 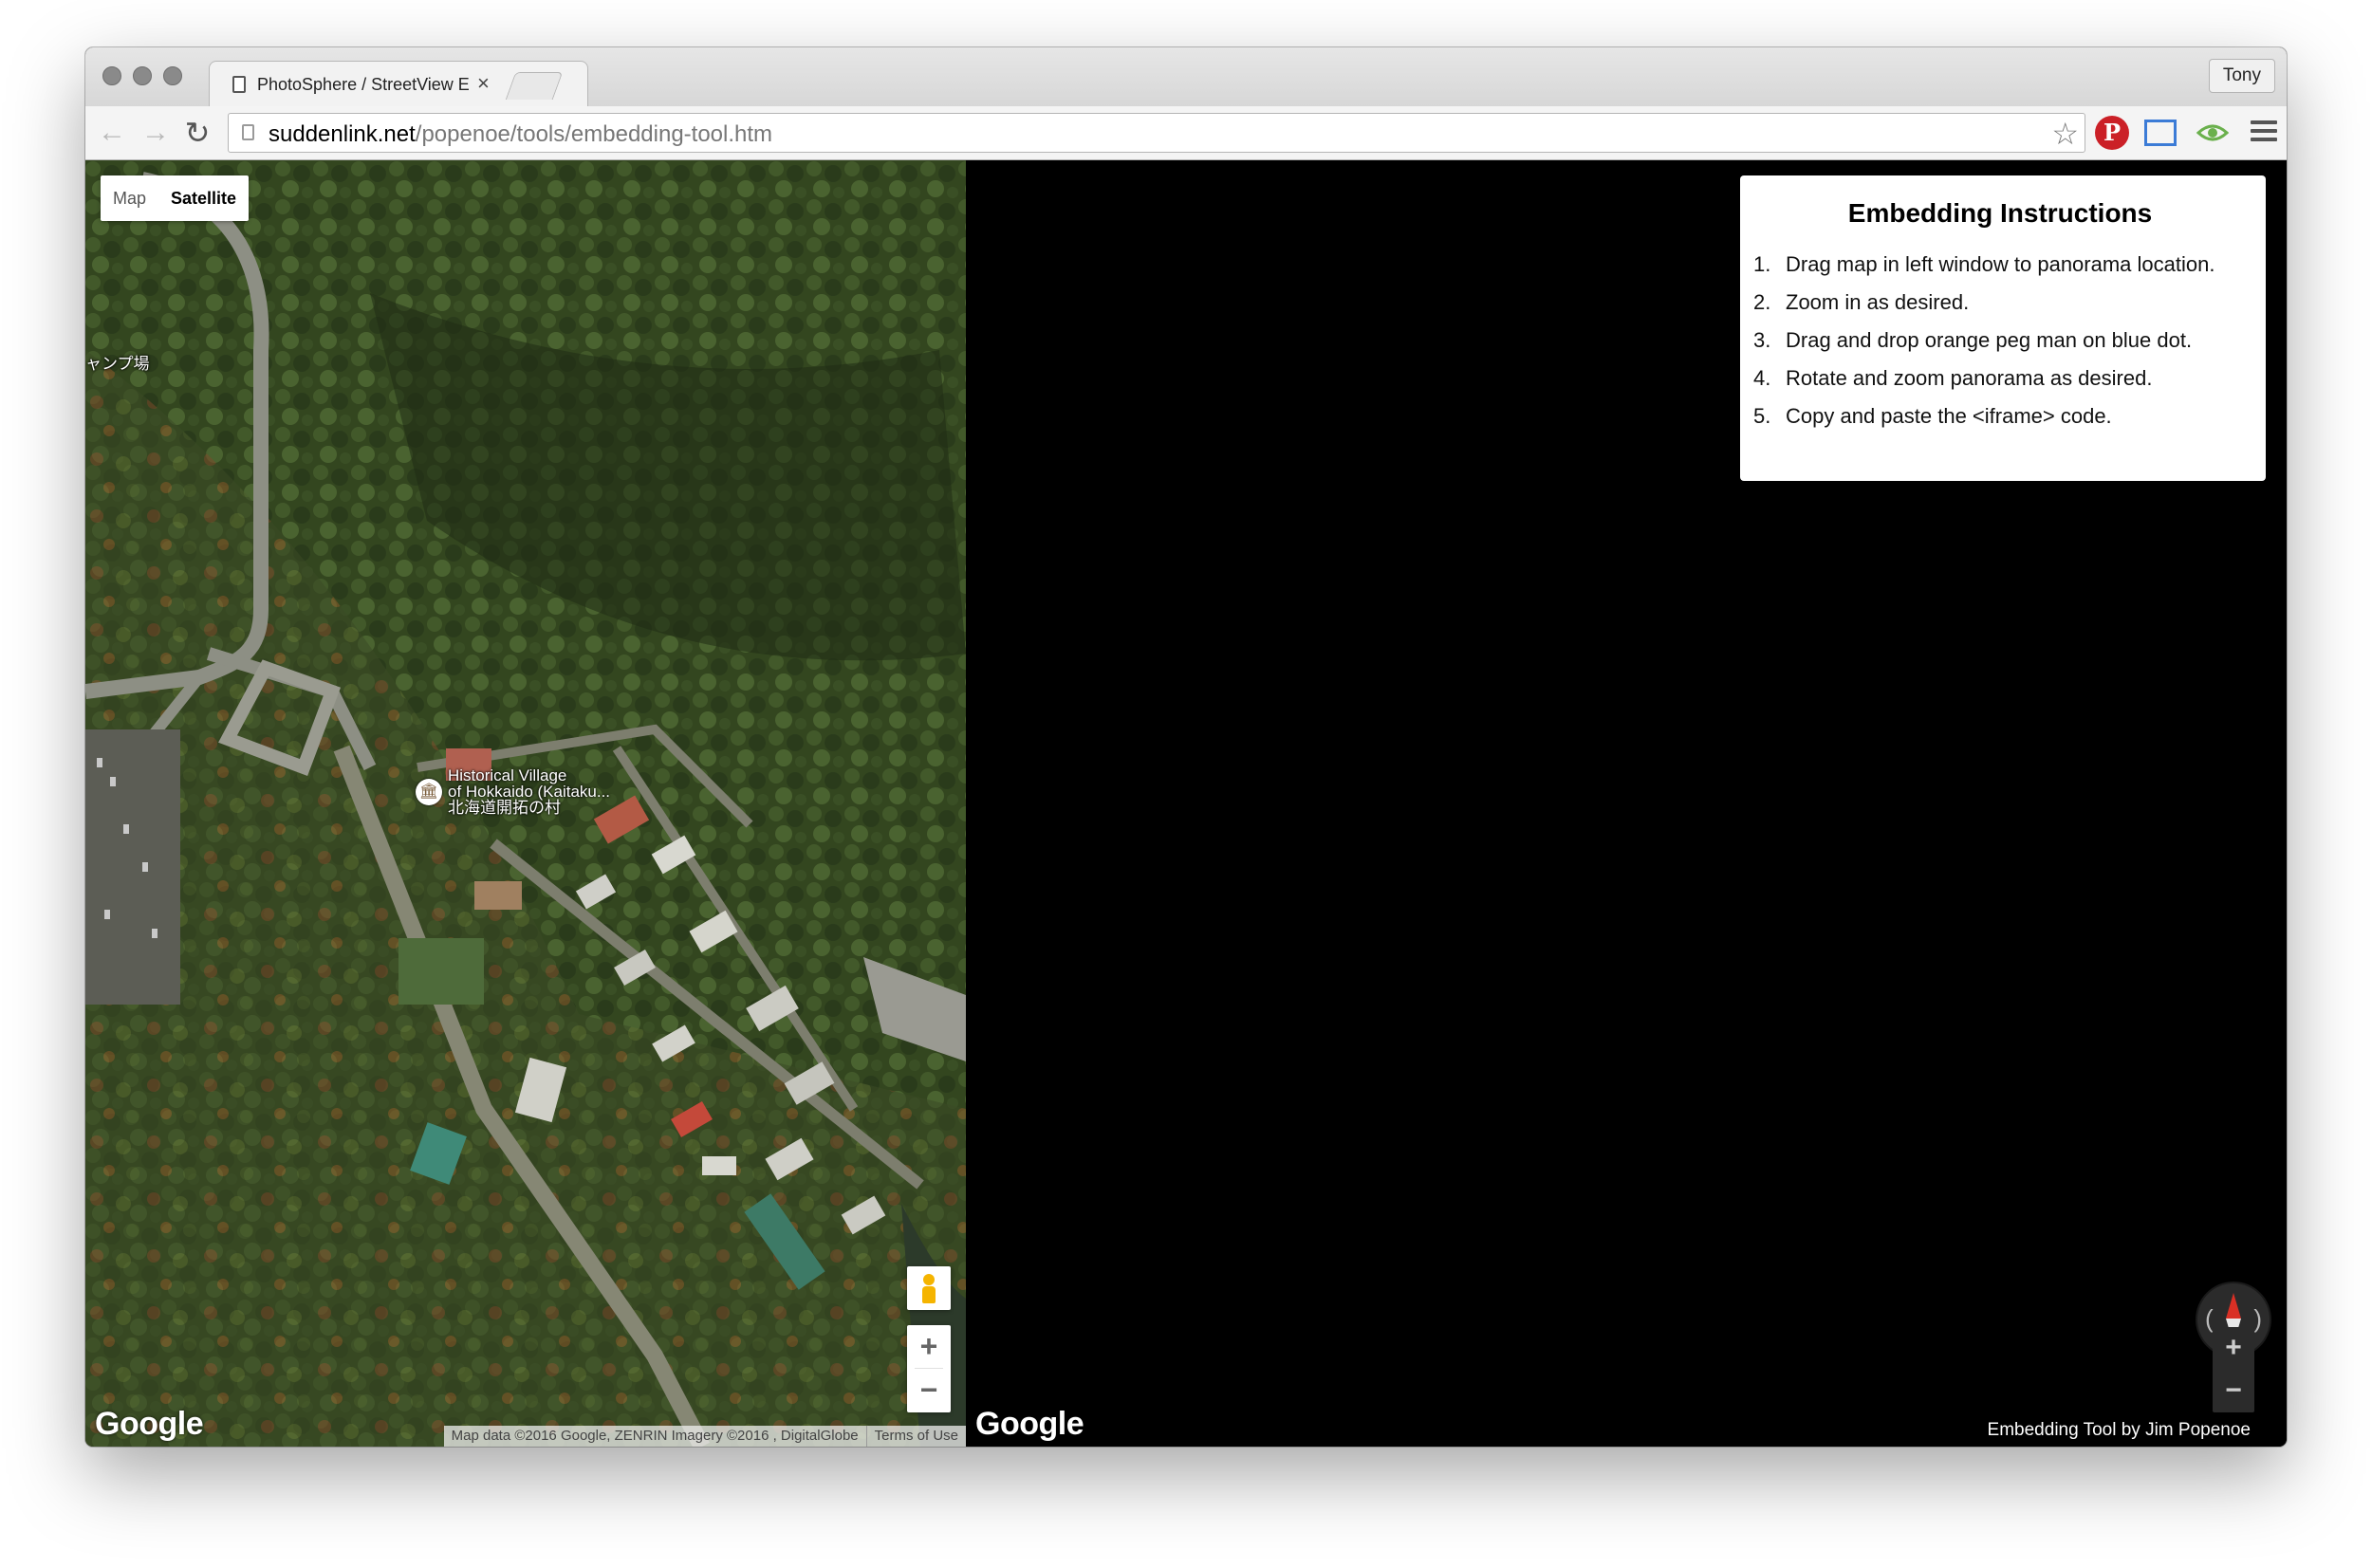 What do you see at coordinates (112, 133) in the screenshot?
I see `back-arrow-icon: ←` at bounding box center [112, 133].